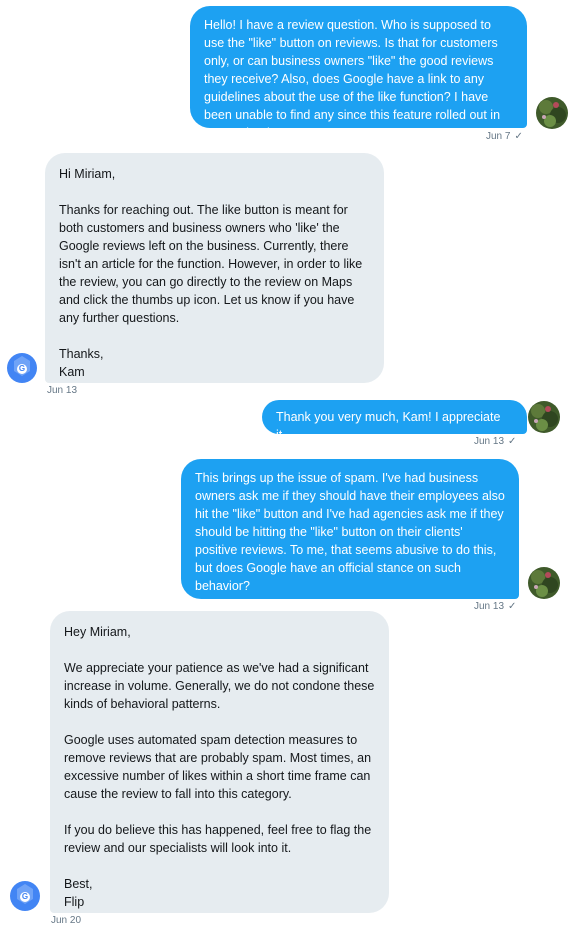 This screenshot has width=572, height=934. I want to click on timestamp-text: Jun 20, so click(66, 920).